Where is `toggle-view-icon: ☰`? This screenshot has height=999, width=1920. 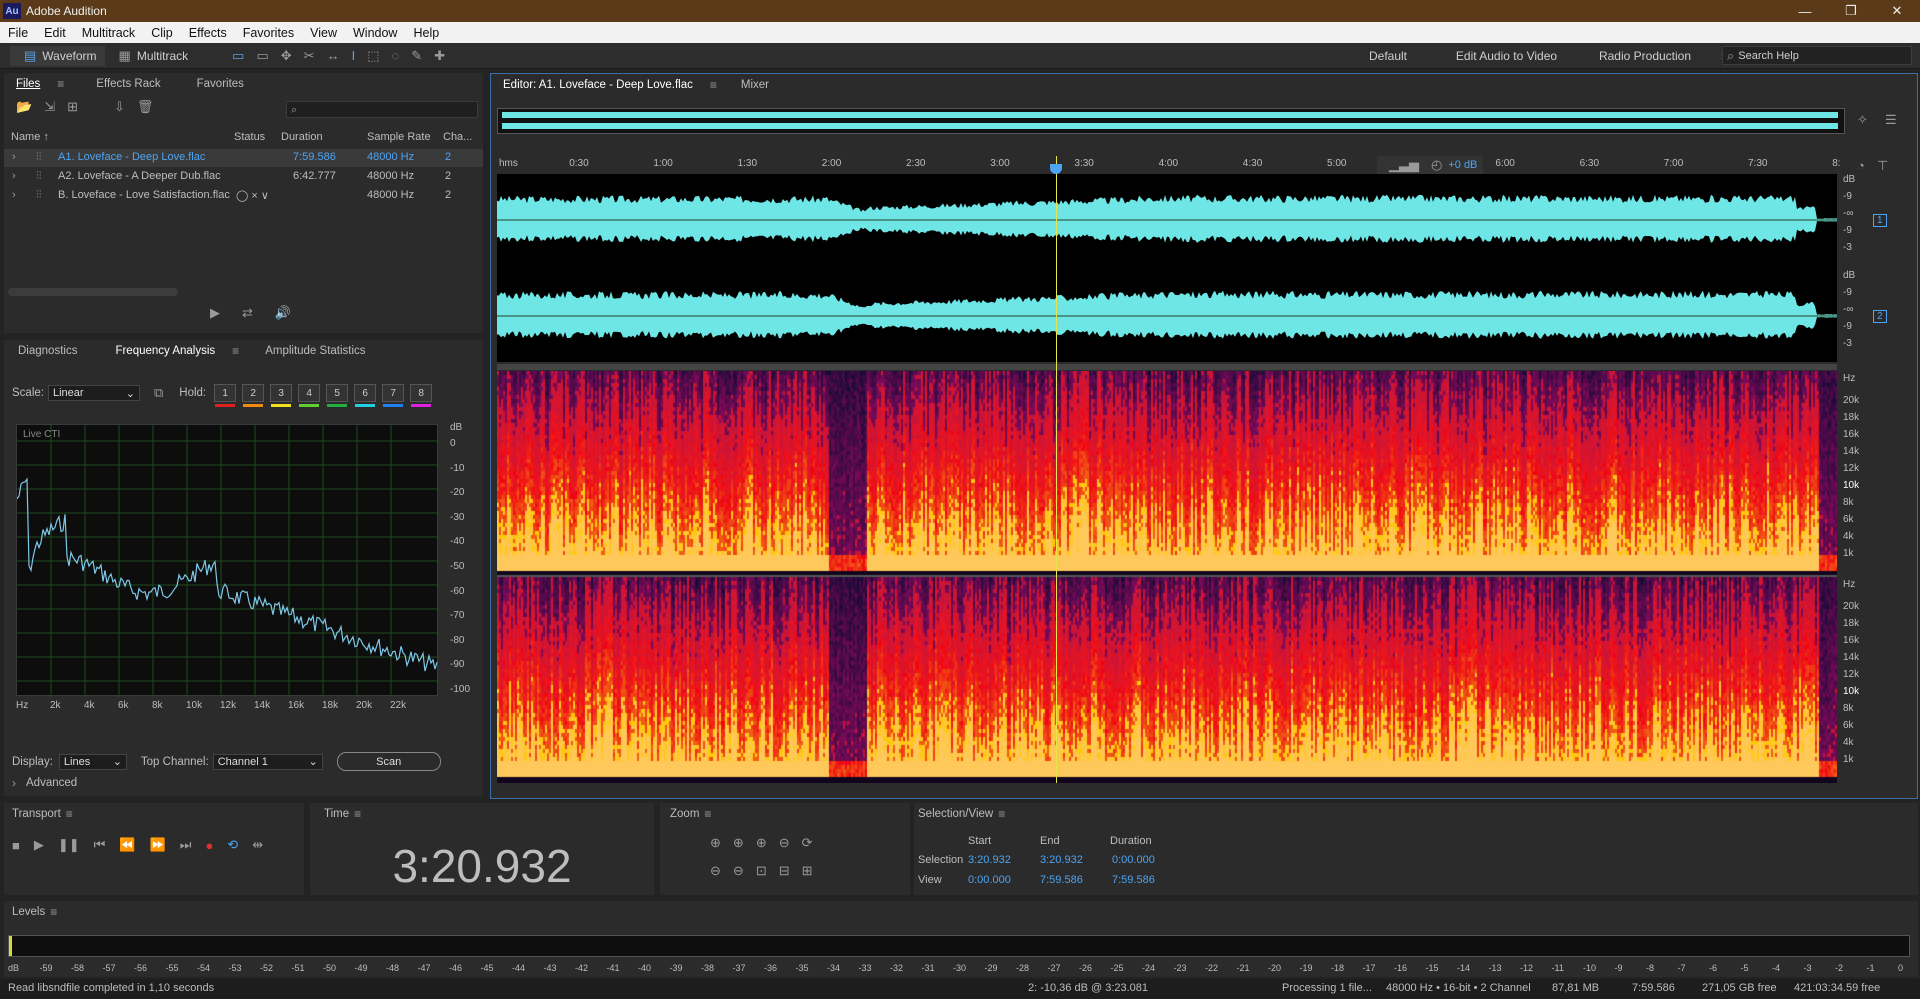
toggle-view-icon: ☰ is located at coordinates (1891, 120).